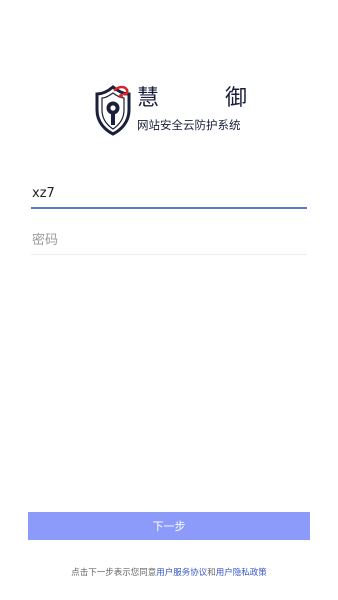  Describe the element at coordinates (241, 573) in the screenshot. I see `privacy-policy-link: 用户隐私政策` at that location.